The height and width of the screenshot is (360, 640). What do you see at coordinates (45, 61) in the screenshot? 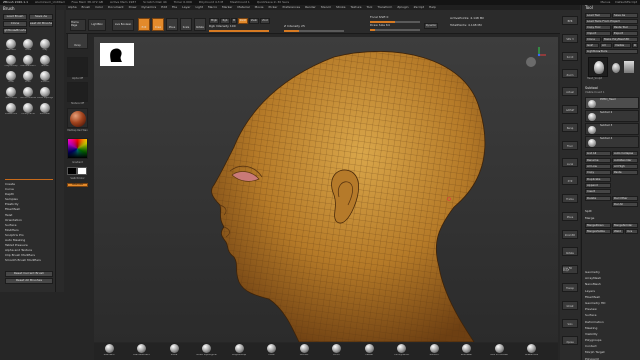
I see `brush-hpolish: hPolish` at bounding box center [45, 61].